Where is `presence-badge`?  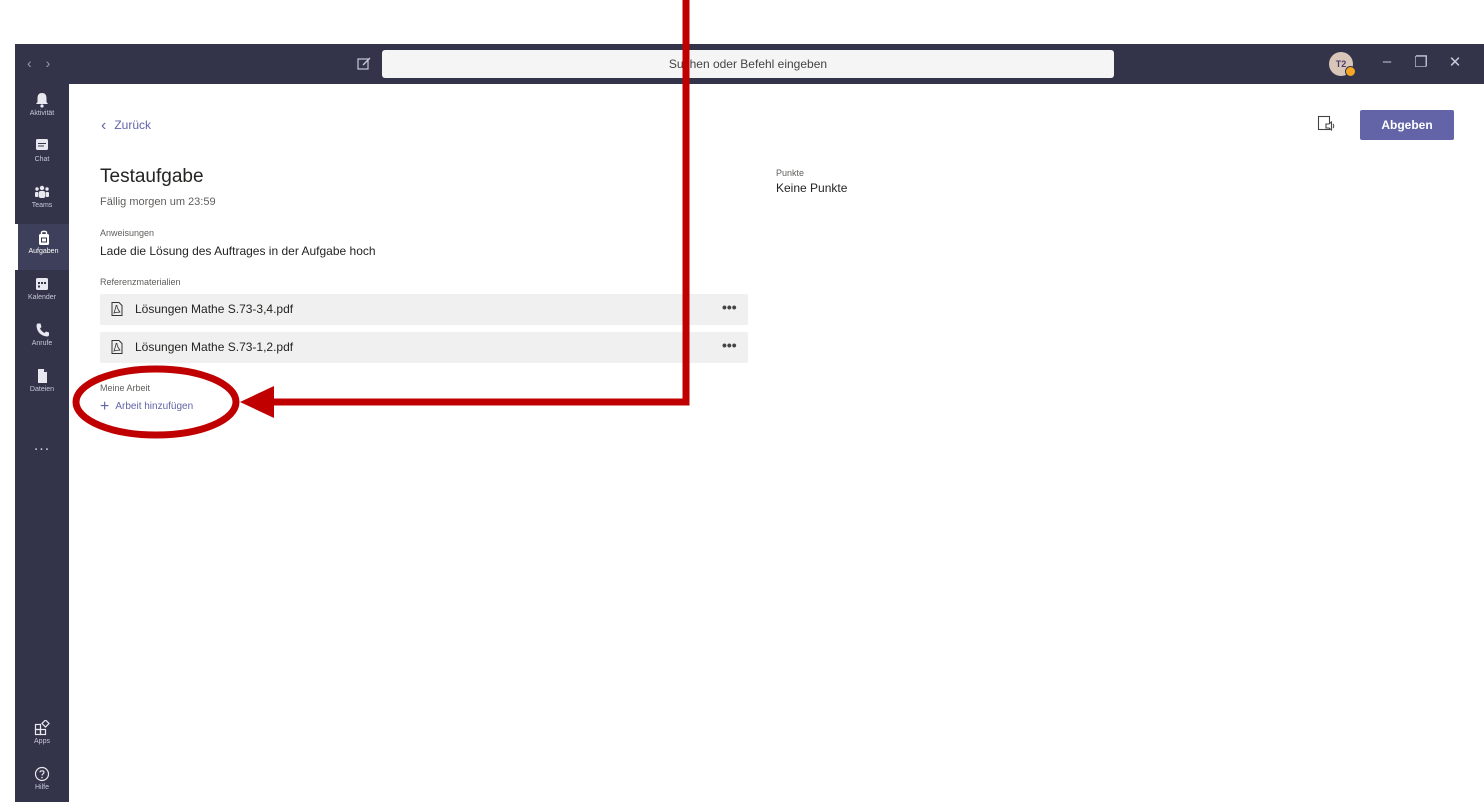 presence-badge is located at coordinates (1350, 71).